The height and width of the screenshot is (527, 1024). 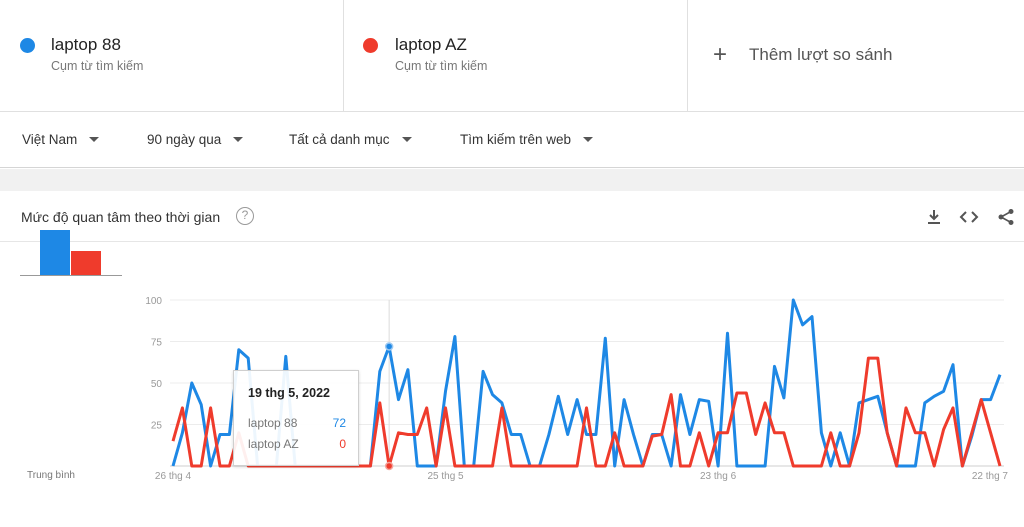 I want to click on tooltip-value: 72, so click(x=339, y=423).